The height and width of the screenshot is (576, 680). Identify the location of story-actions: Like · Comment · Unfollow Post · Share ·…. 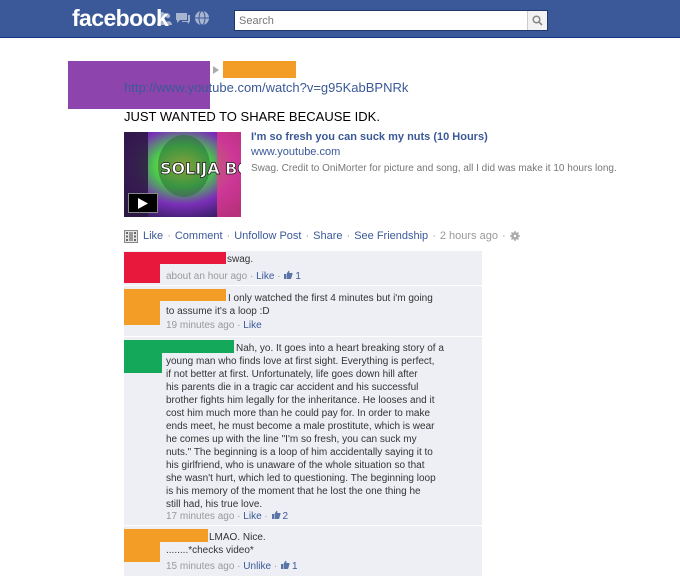
(322, 236).